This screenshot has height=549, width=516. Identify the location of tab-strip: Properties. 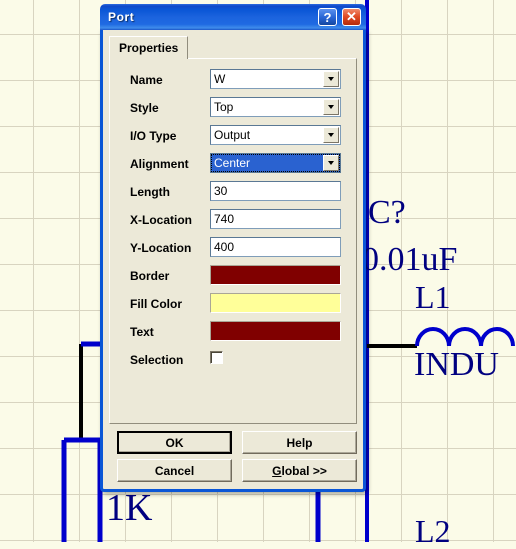
(233, 47).